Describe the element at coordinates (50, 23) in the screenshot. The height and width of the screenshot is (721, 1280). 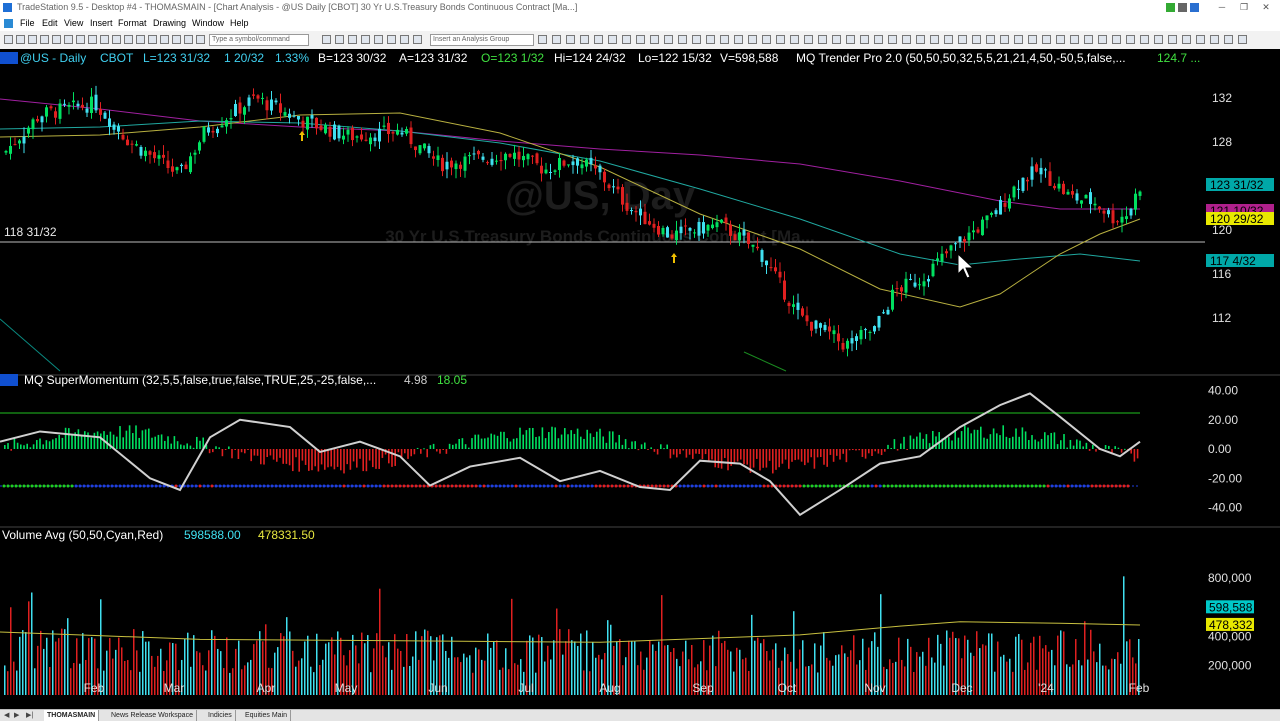
I see `menu-edit: Edit` at that location.